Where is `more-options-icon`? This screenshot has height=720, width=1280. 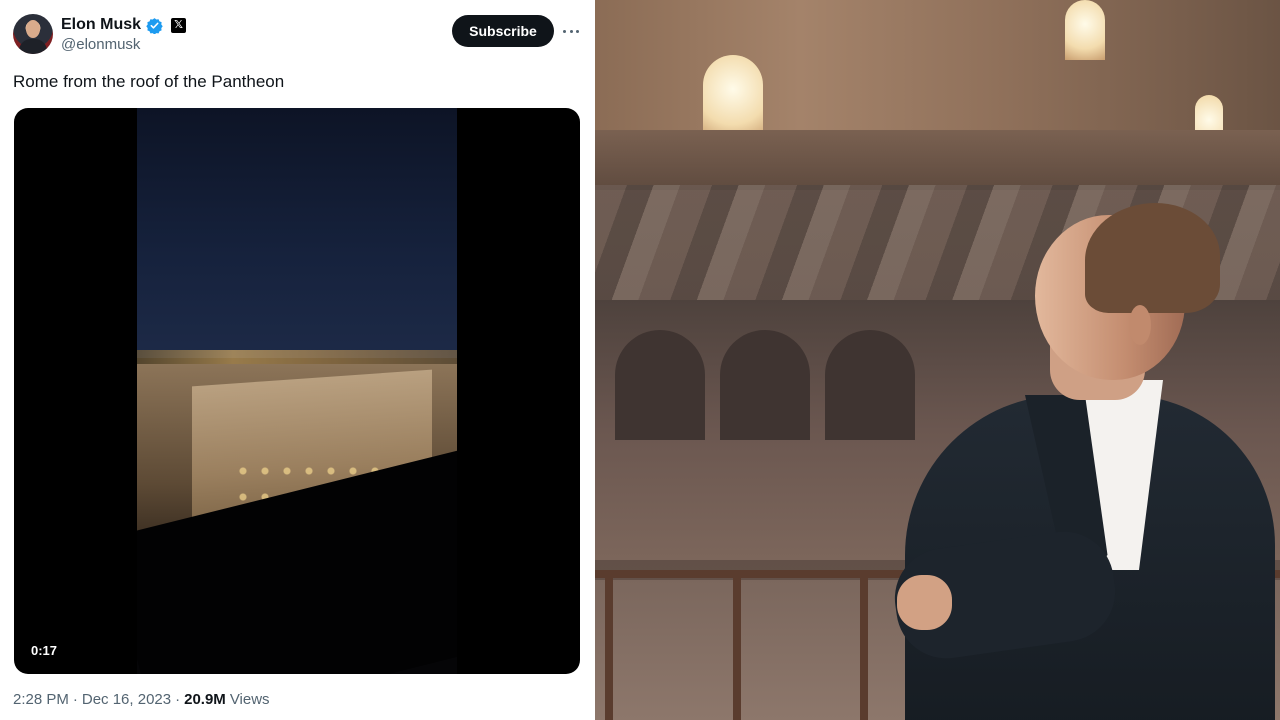
more-options-icon is located at coordinates (571, 31).